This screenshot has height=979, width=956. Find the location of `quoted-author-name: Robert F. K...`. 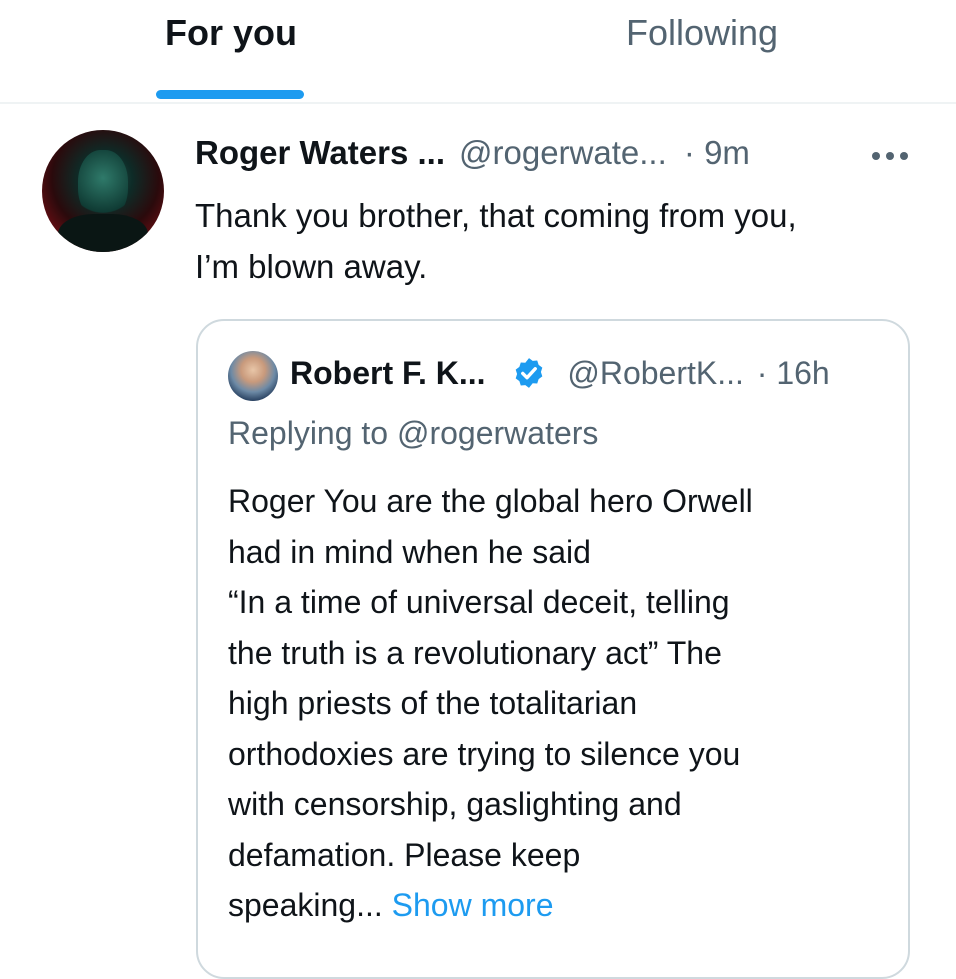

quoted-author-name: Robert F. K... is located at coordinates (388, 373).